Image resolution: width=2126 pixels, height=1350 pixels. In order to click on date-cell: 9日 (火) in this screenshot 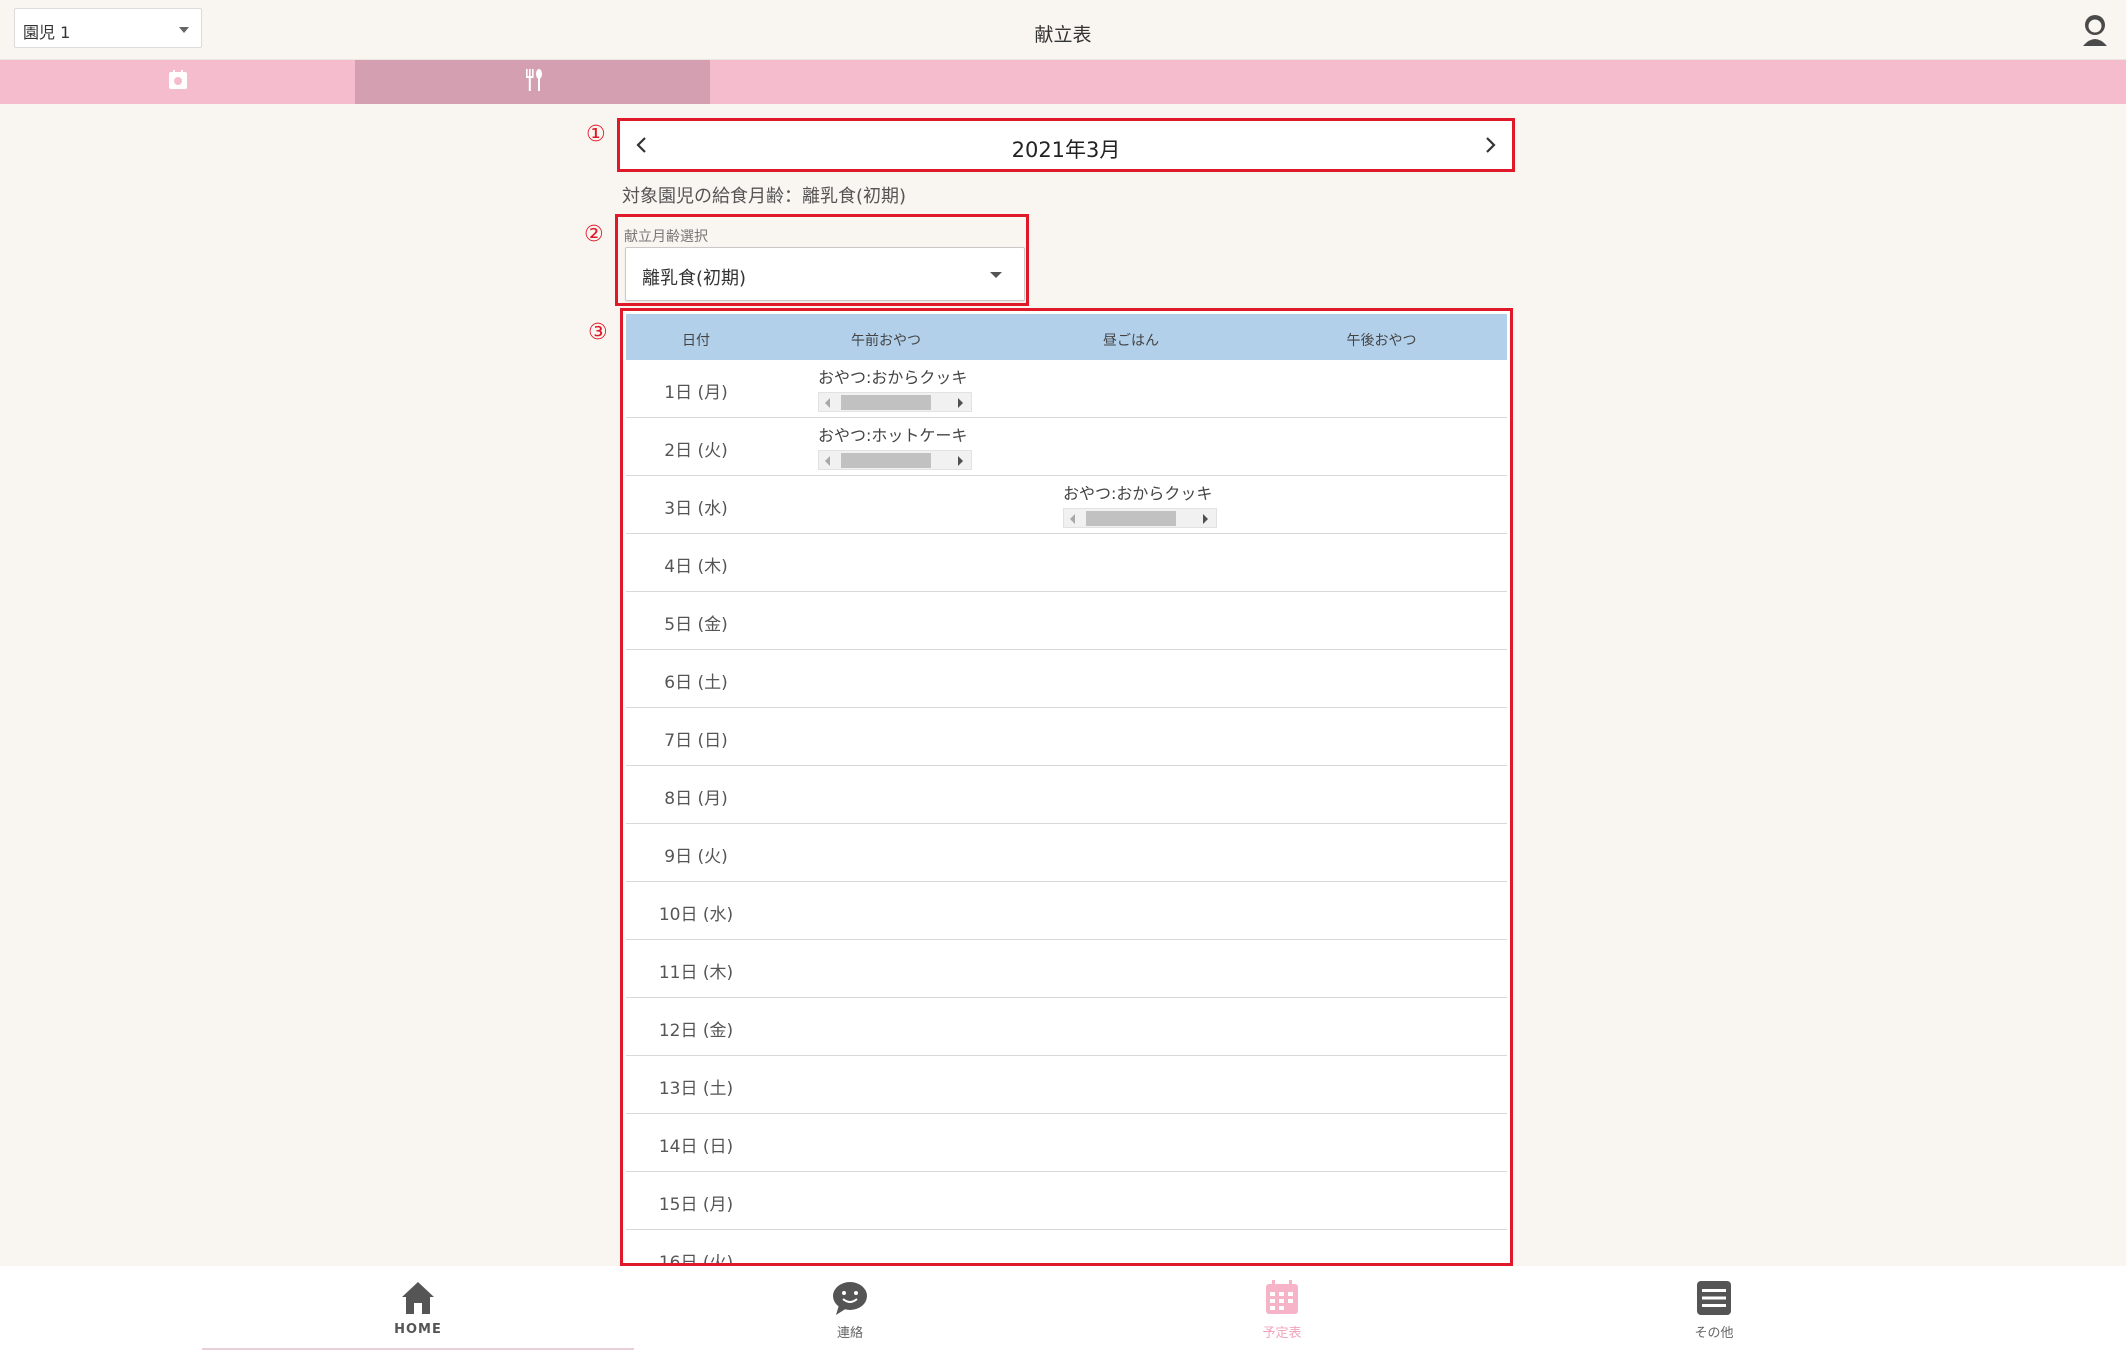, I will do `click(696, 857)`.